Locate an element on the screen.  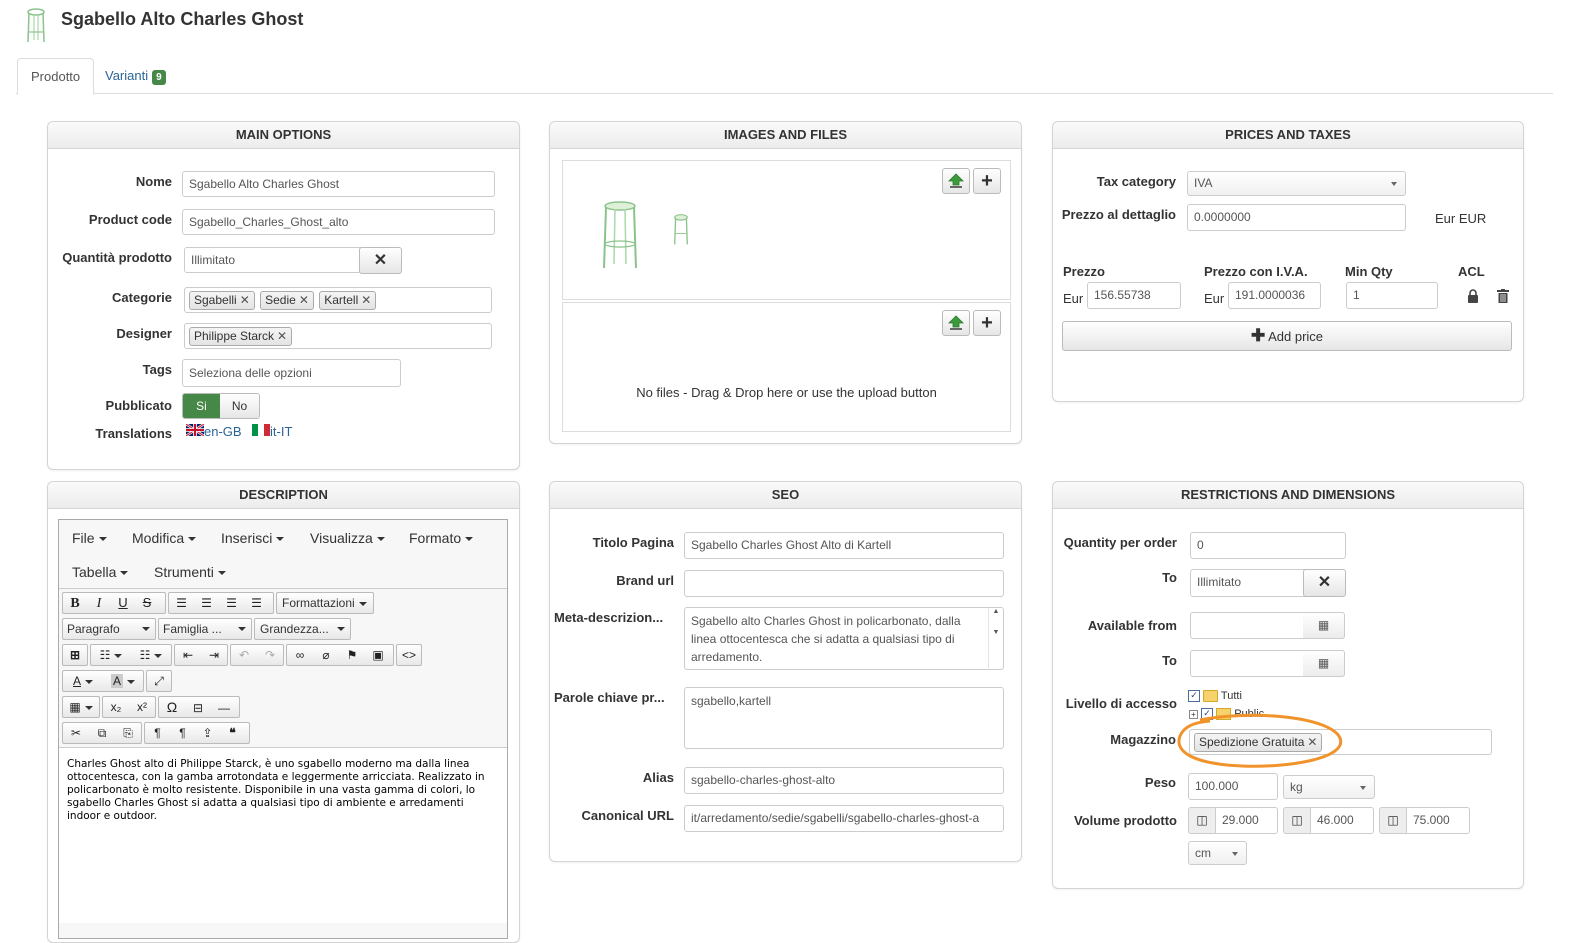
upload-file-button is located at coordinates (956, 323).